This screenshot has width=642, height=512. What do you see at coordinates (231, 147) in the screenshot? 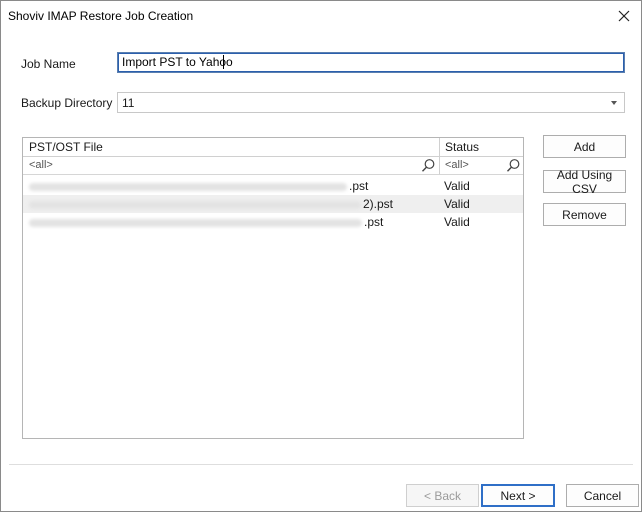
I see `column-header-file: PST/OST File` at bounding box center [231, 147].